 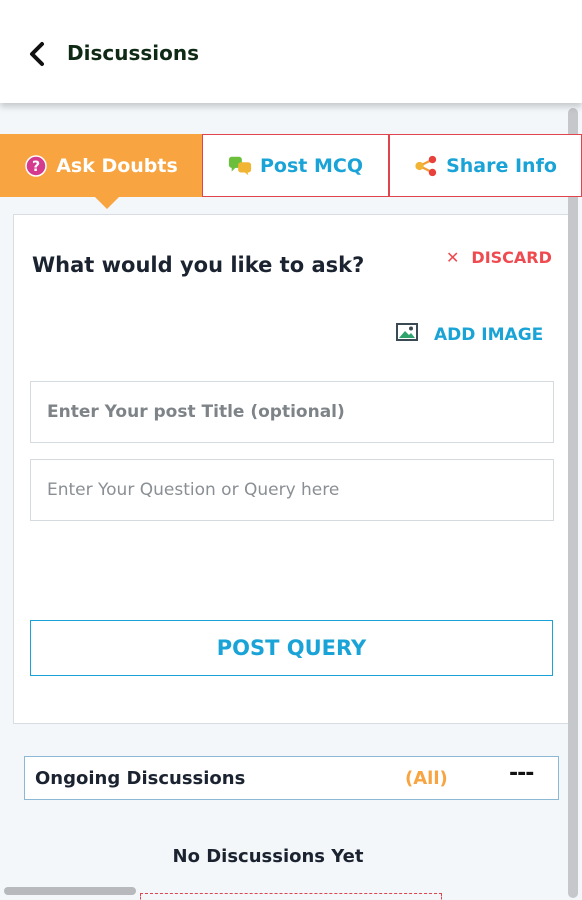 I want to click on tab-share-info: Share Info, so click(x=485, y=165).